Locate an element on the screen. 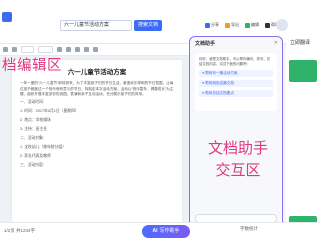 The height and width of the screenshot is (240, 320). align-icon is located at coordinates (86, 49).